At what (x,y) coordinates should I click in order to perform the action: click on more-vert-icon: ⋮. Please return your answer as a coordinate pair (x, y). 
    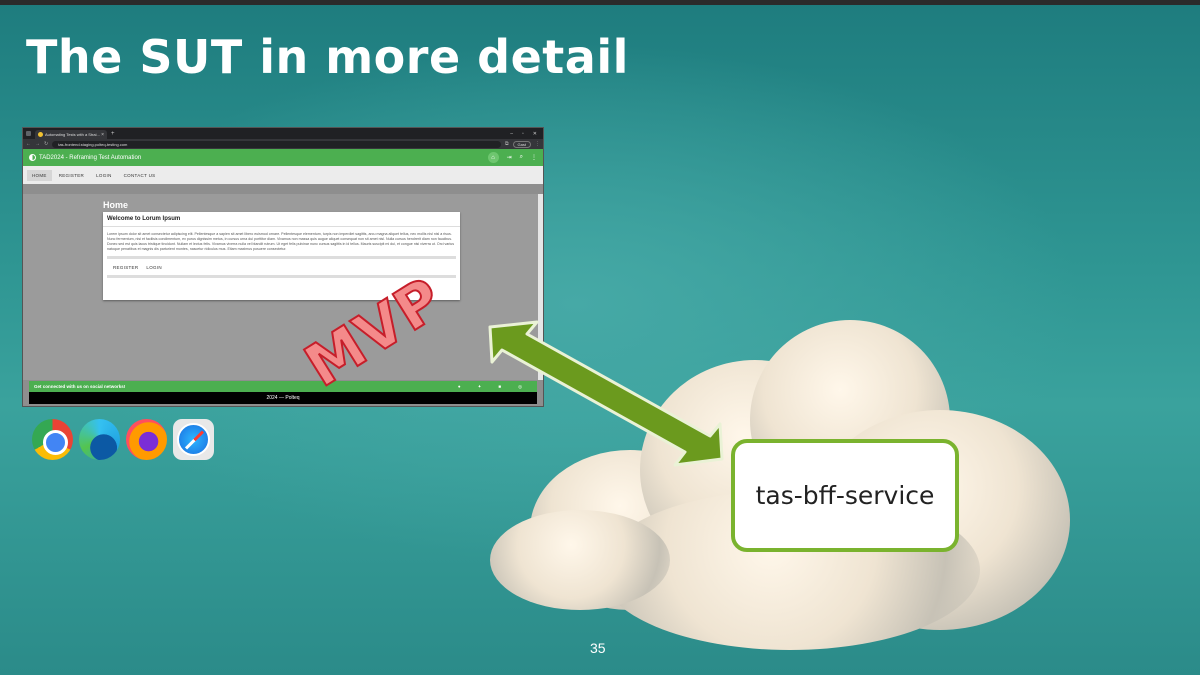
    Looking at the image, I should click on (534, 157).